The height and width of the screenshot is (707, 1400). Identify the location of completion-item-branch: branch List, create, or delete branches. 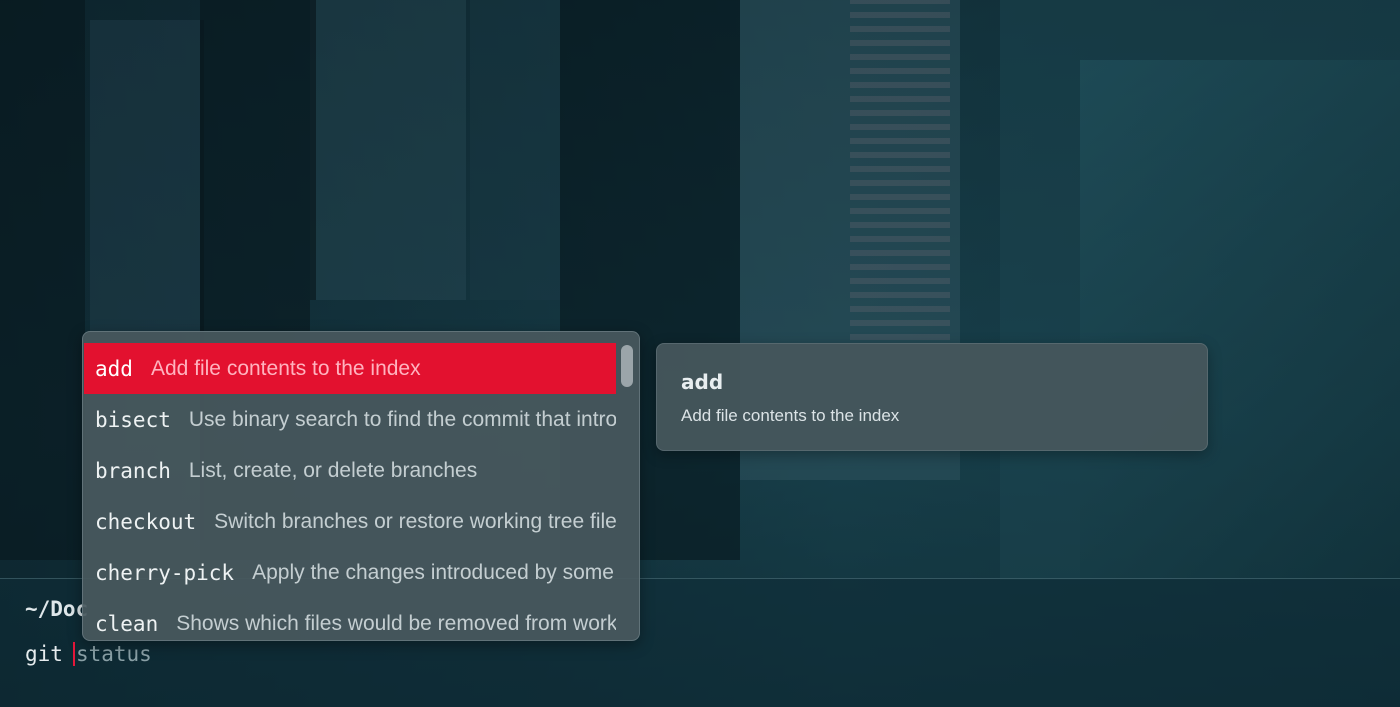
(350, 470).